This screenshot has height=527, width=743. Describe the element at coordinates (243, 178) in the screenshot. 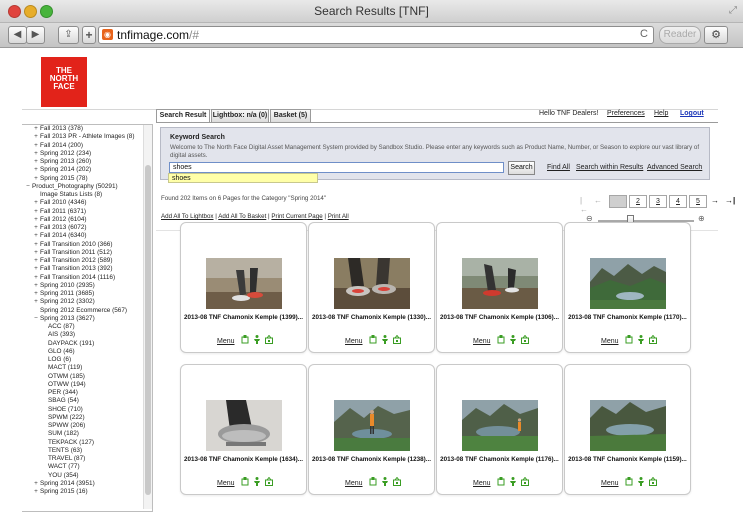

I see `autocomplete-suggestion: shoes` at that location.